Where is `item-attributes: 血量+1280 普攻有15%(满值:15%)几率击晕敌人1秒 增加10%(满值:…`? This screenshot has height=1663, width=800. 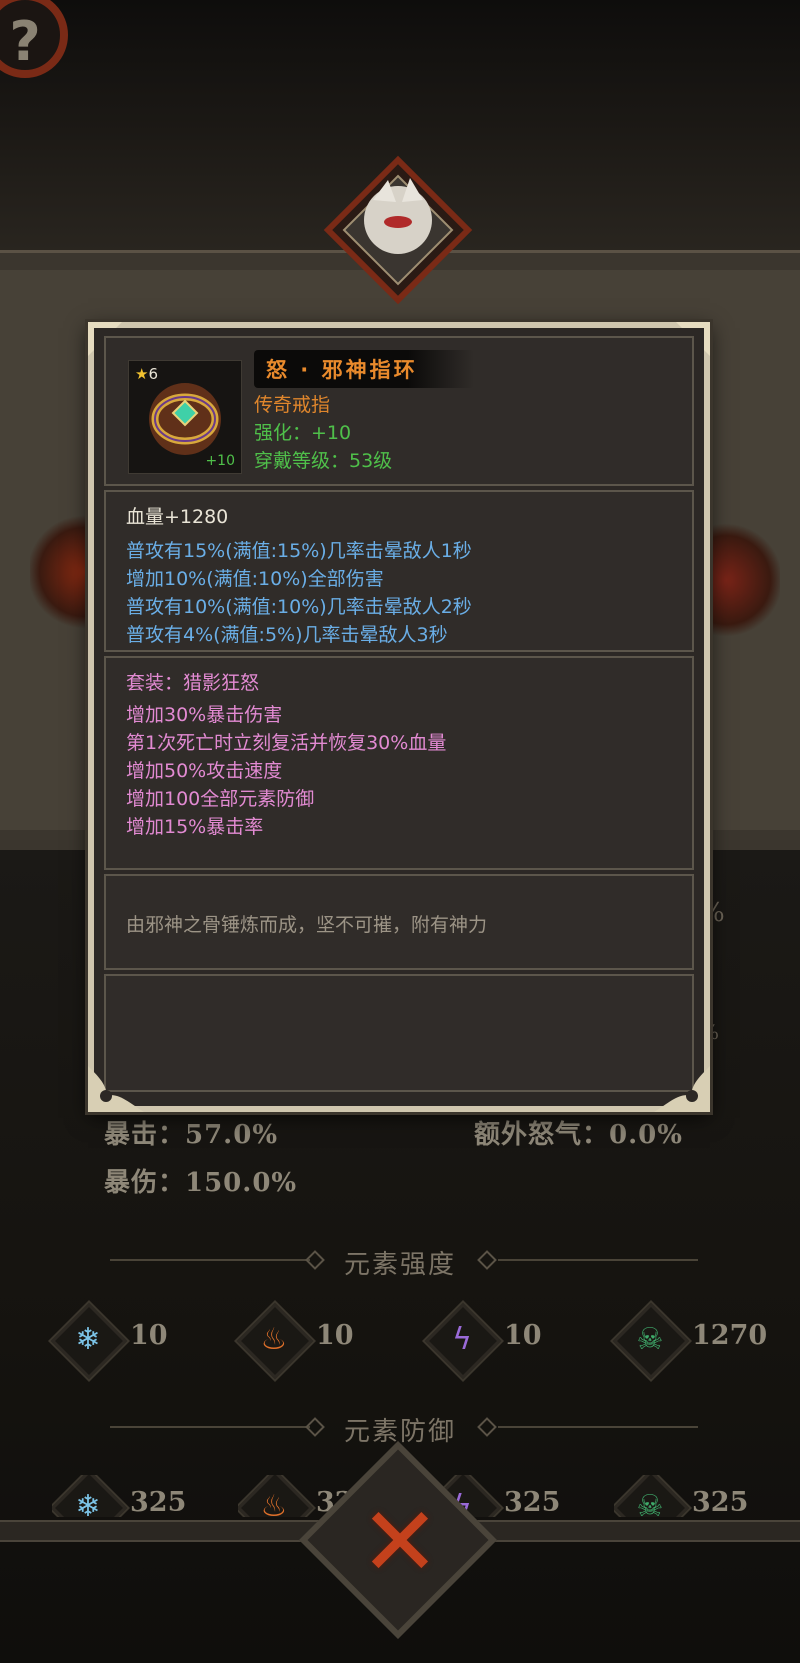 item-attributes: 血量+1280 普攻有15%(满值:15%)几率击晕敌人1秒 增加10%(满值:… is located at coordinates (399, 571).